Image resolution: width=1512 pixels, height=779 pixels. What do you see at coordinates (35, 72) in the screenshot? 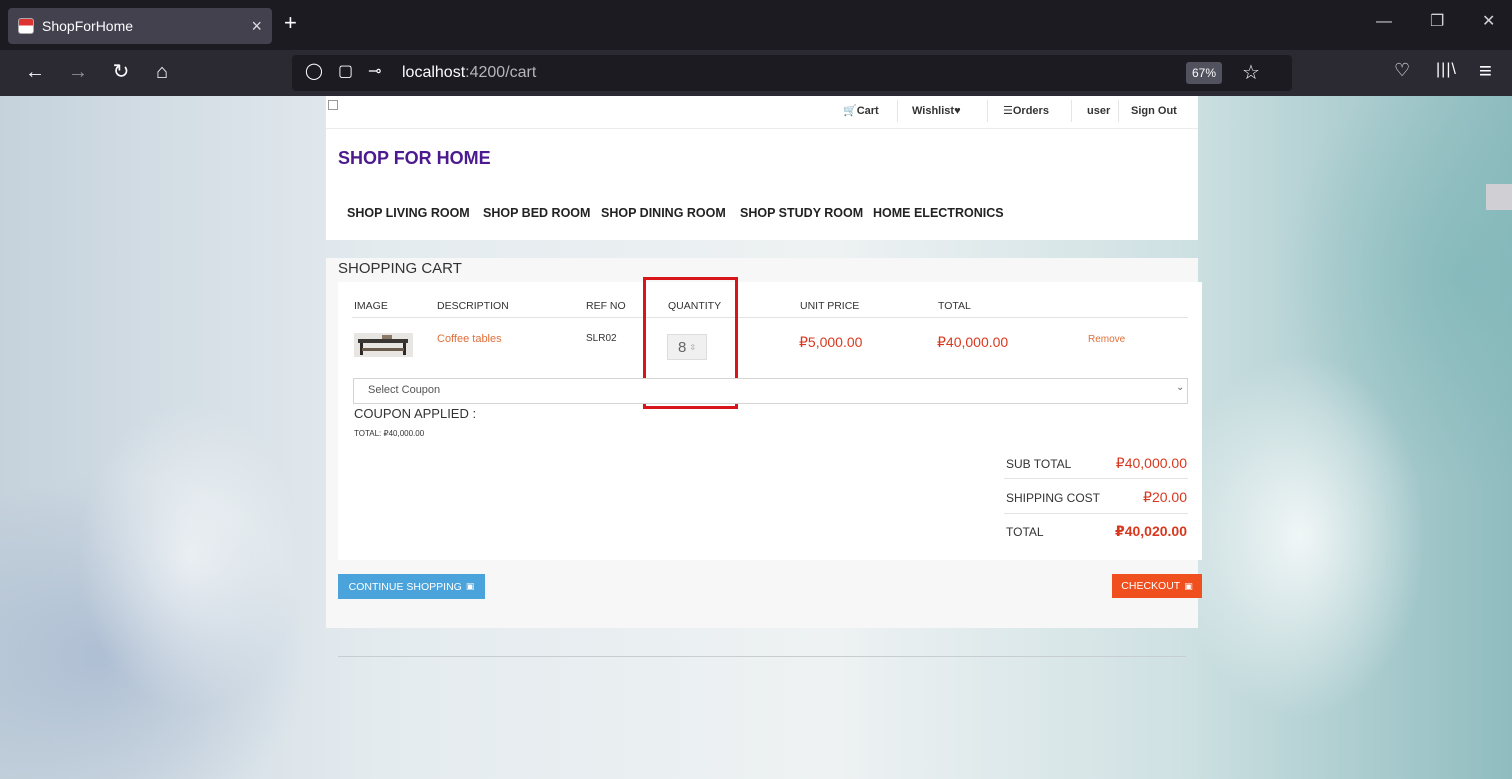
I see `back-icon: ←` at bounding box center [35, 72].